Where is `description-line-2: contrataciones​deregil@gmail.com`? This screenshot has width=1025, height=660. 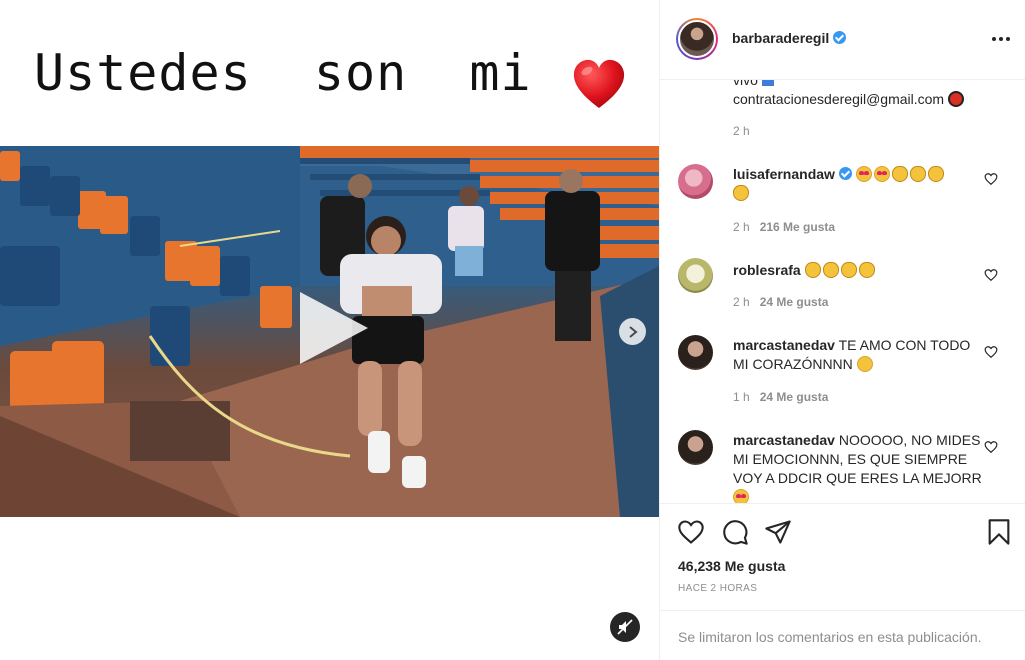
description-line-2: contrataciones​deregil@gmail.com is located at coordinates (848, 99).